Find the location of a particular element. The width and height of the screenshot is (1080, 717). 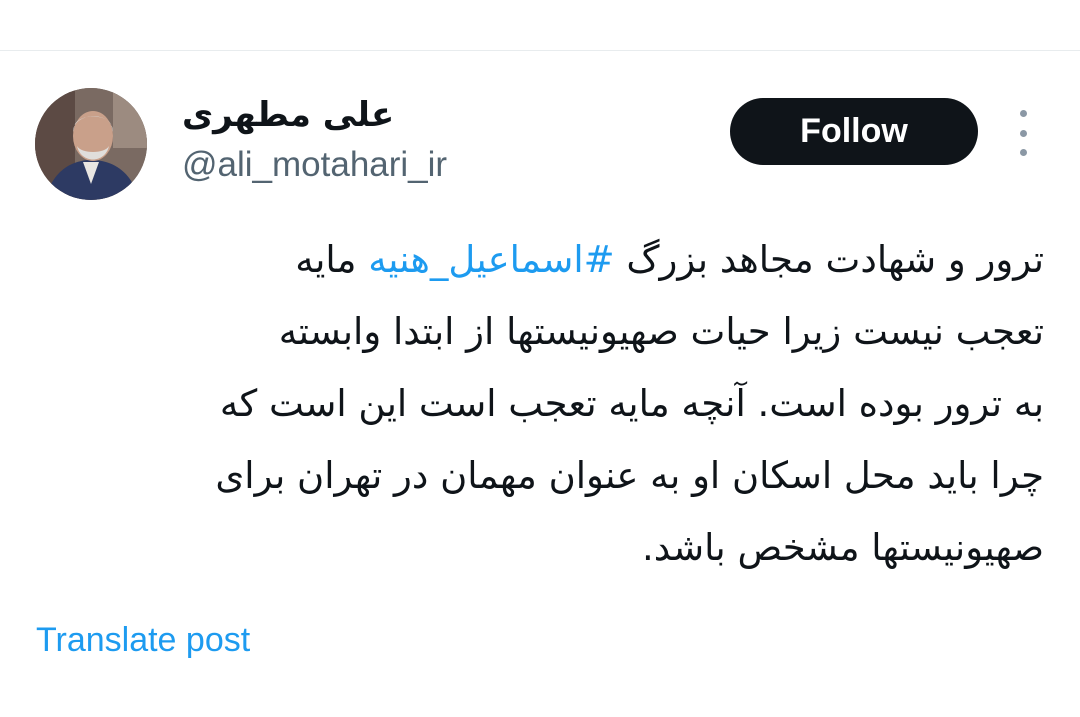

user-handle: @ali_motahari_ir is located at coordinates (314, 165).